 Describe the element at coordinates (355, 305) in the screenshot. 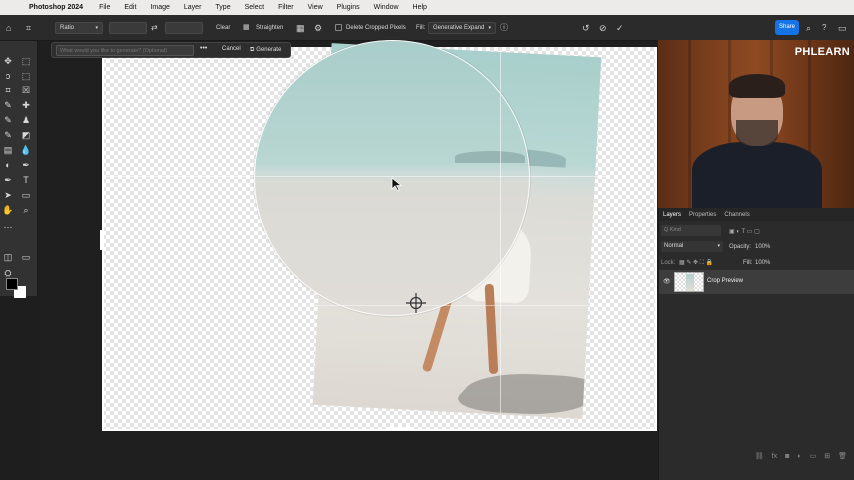

I see `crop-grid-line-horizontal` at that location.